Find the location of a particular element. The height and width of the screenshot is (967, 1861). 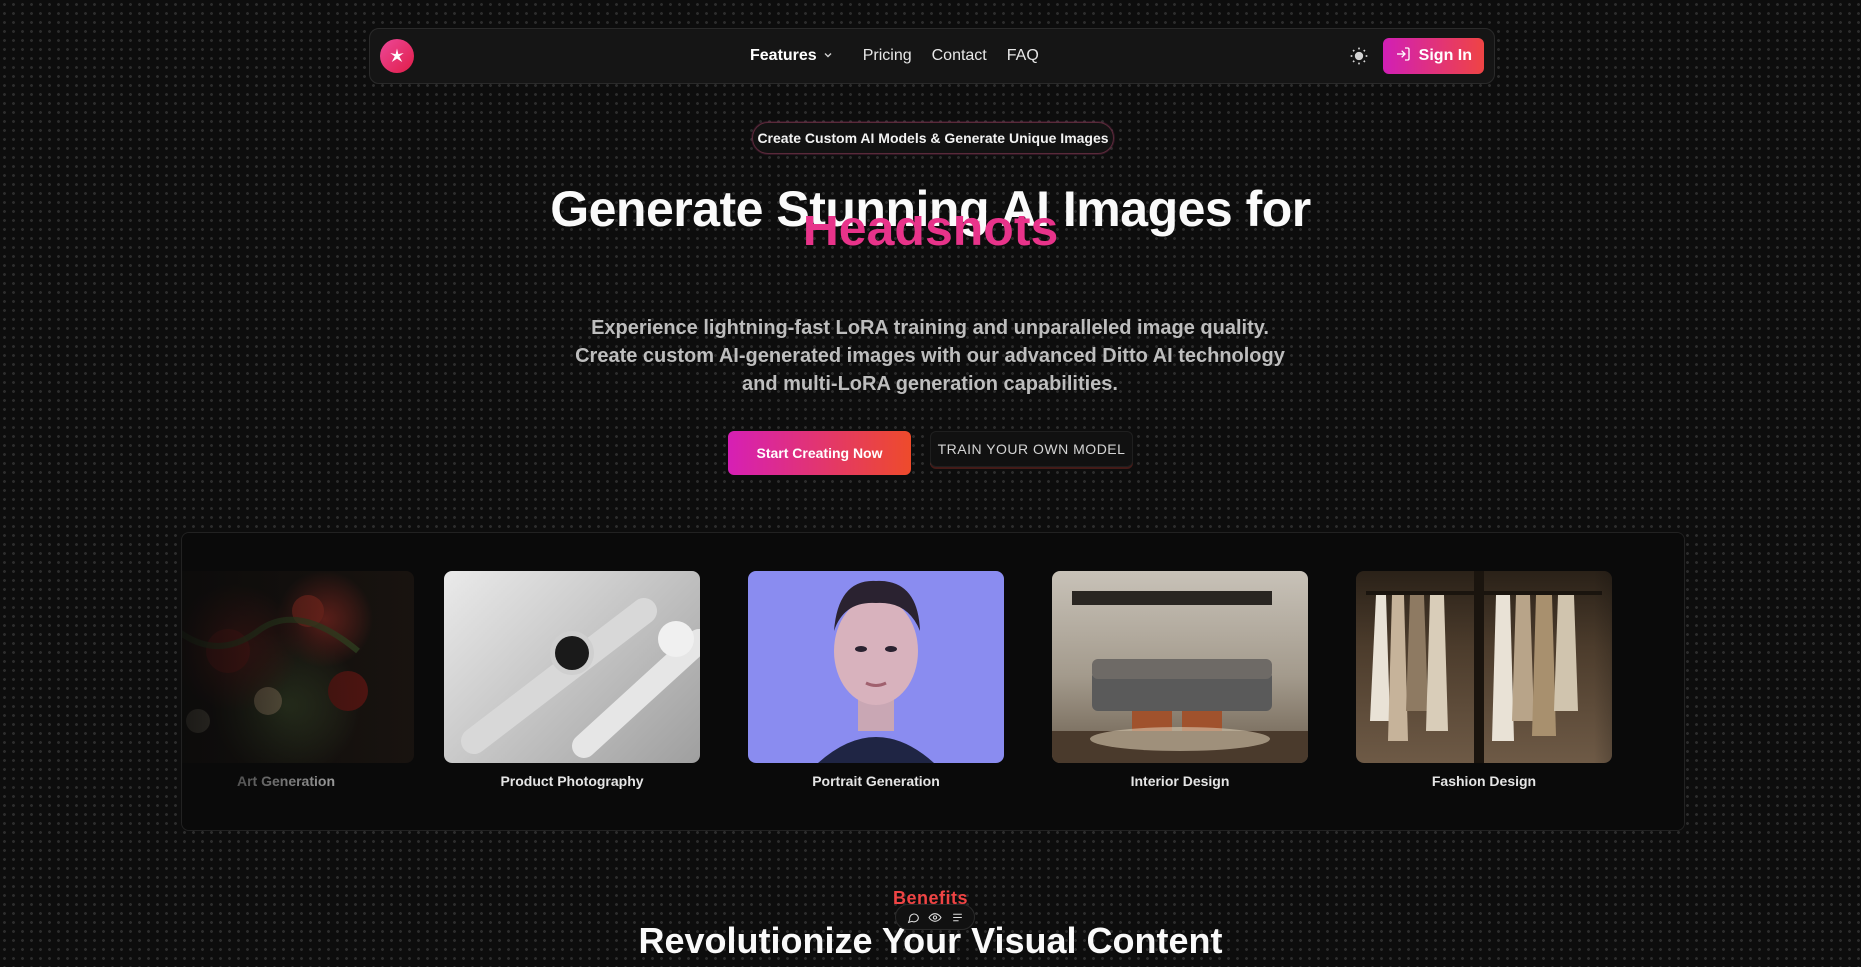

chevron-down-icon is located at coordinates (828, 56).